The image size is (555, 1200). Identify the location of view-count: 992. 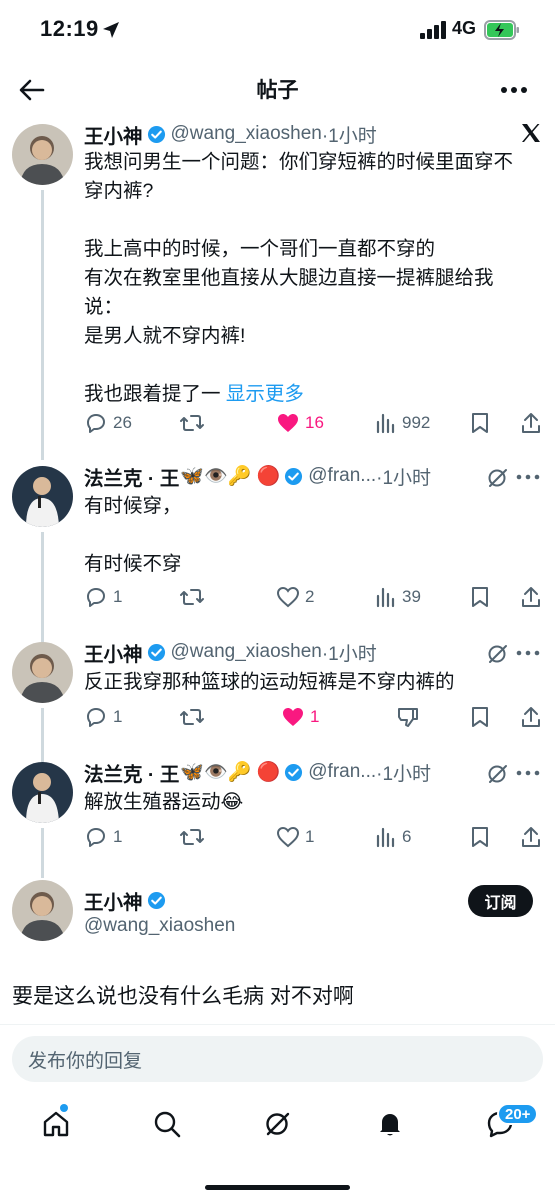
(416, 422).